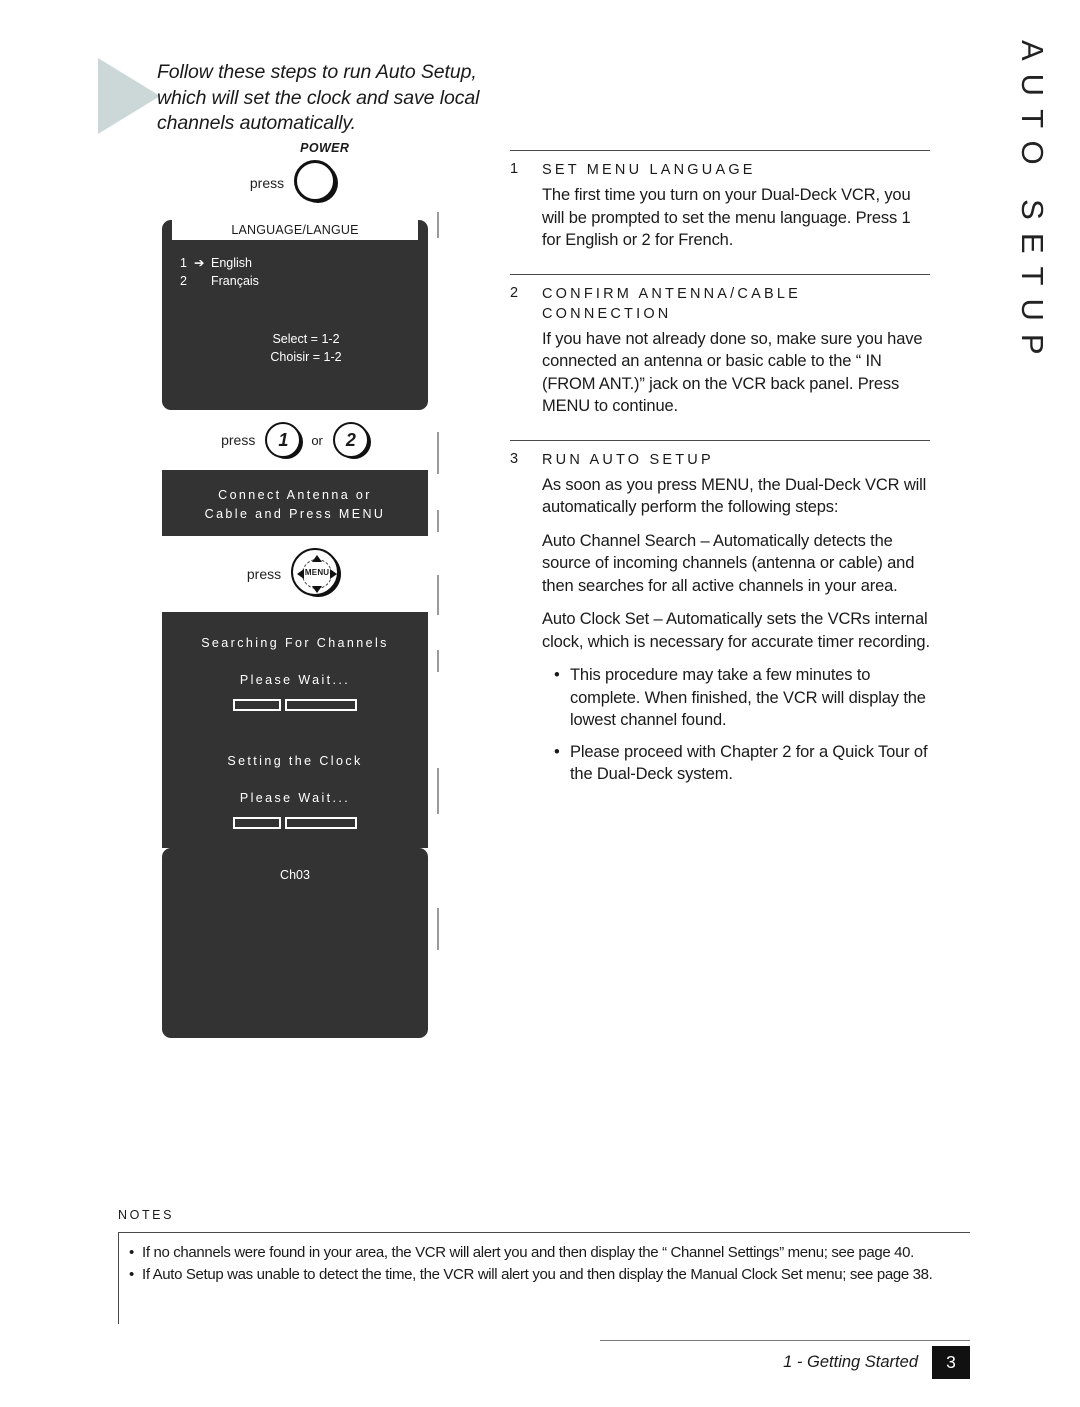 The width and height of the screenshot is (1080, 1407). I want to click on channel-label: Ch03, so click(295, 875).